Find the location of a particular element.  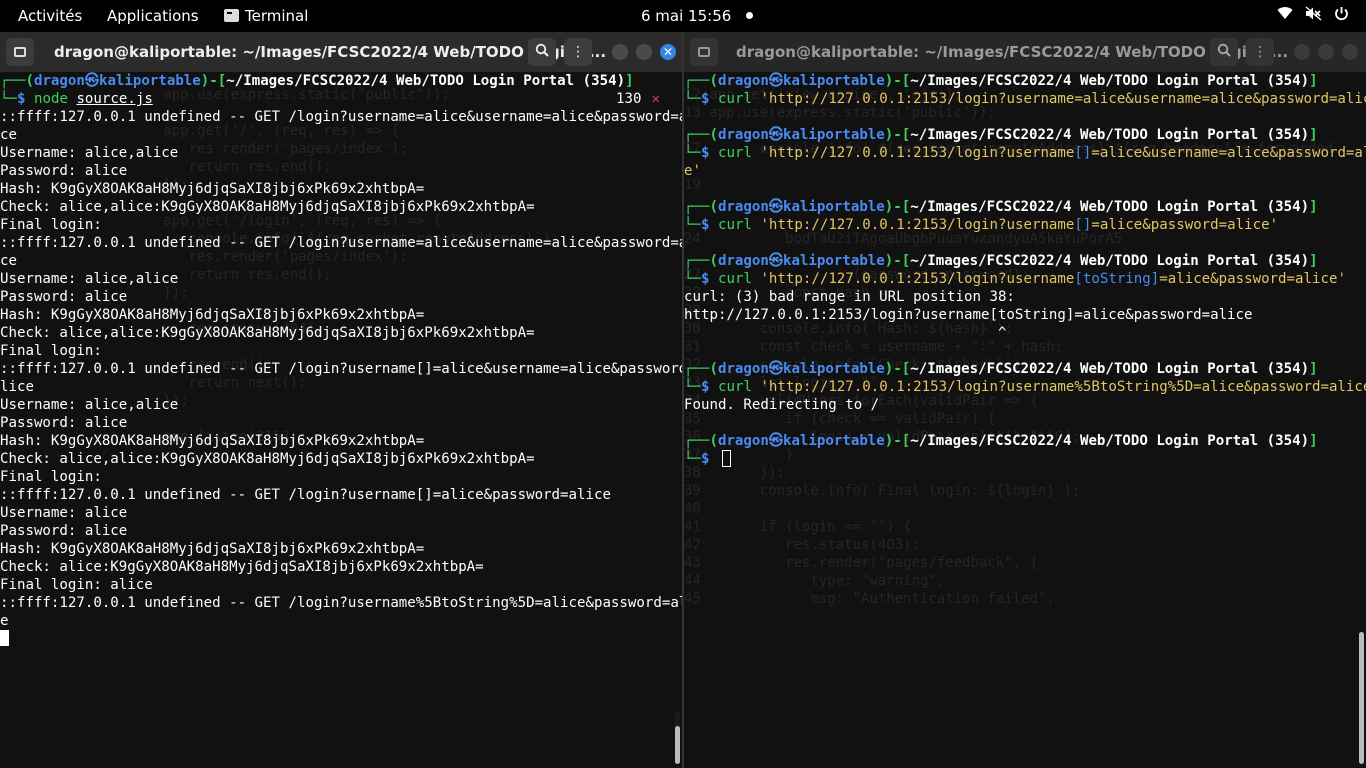

url-bracket: [] is located at coordinates (1083, 153).